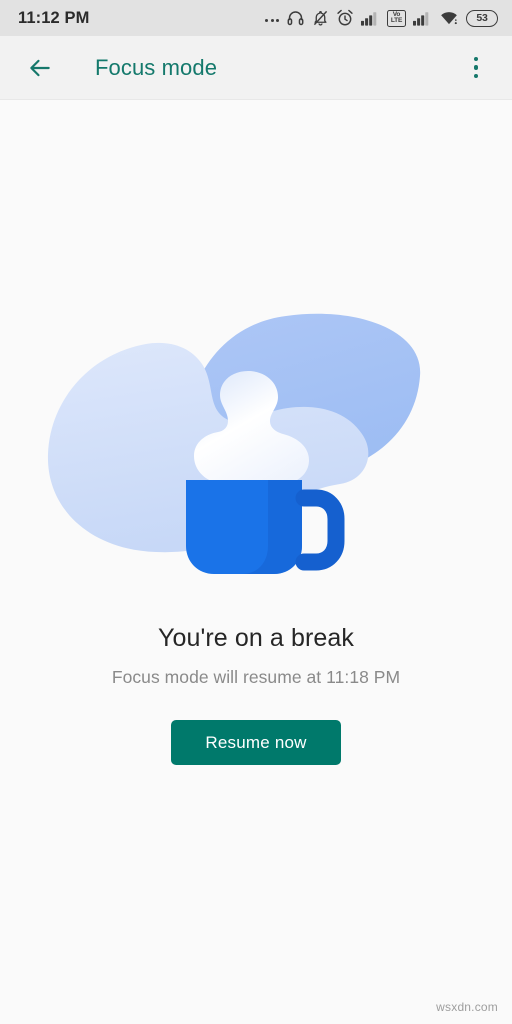 Image resolution: width=512 pixels, height=1024 pixels. Describe the element at coordinates (369, 19) in the screenshot. I see `signal-bars-sim1-icon` at that location.